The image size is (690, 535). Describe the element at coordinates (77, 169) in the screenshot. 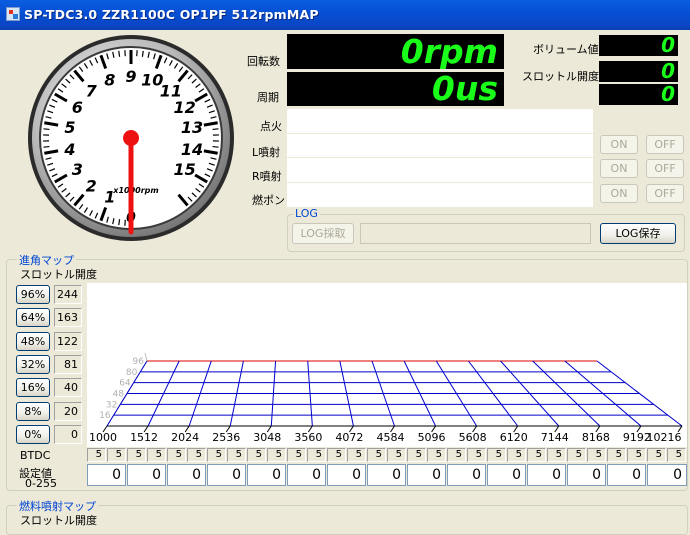

I see `gauge-number: 3` at that location.